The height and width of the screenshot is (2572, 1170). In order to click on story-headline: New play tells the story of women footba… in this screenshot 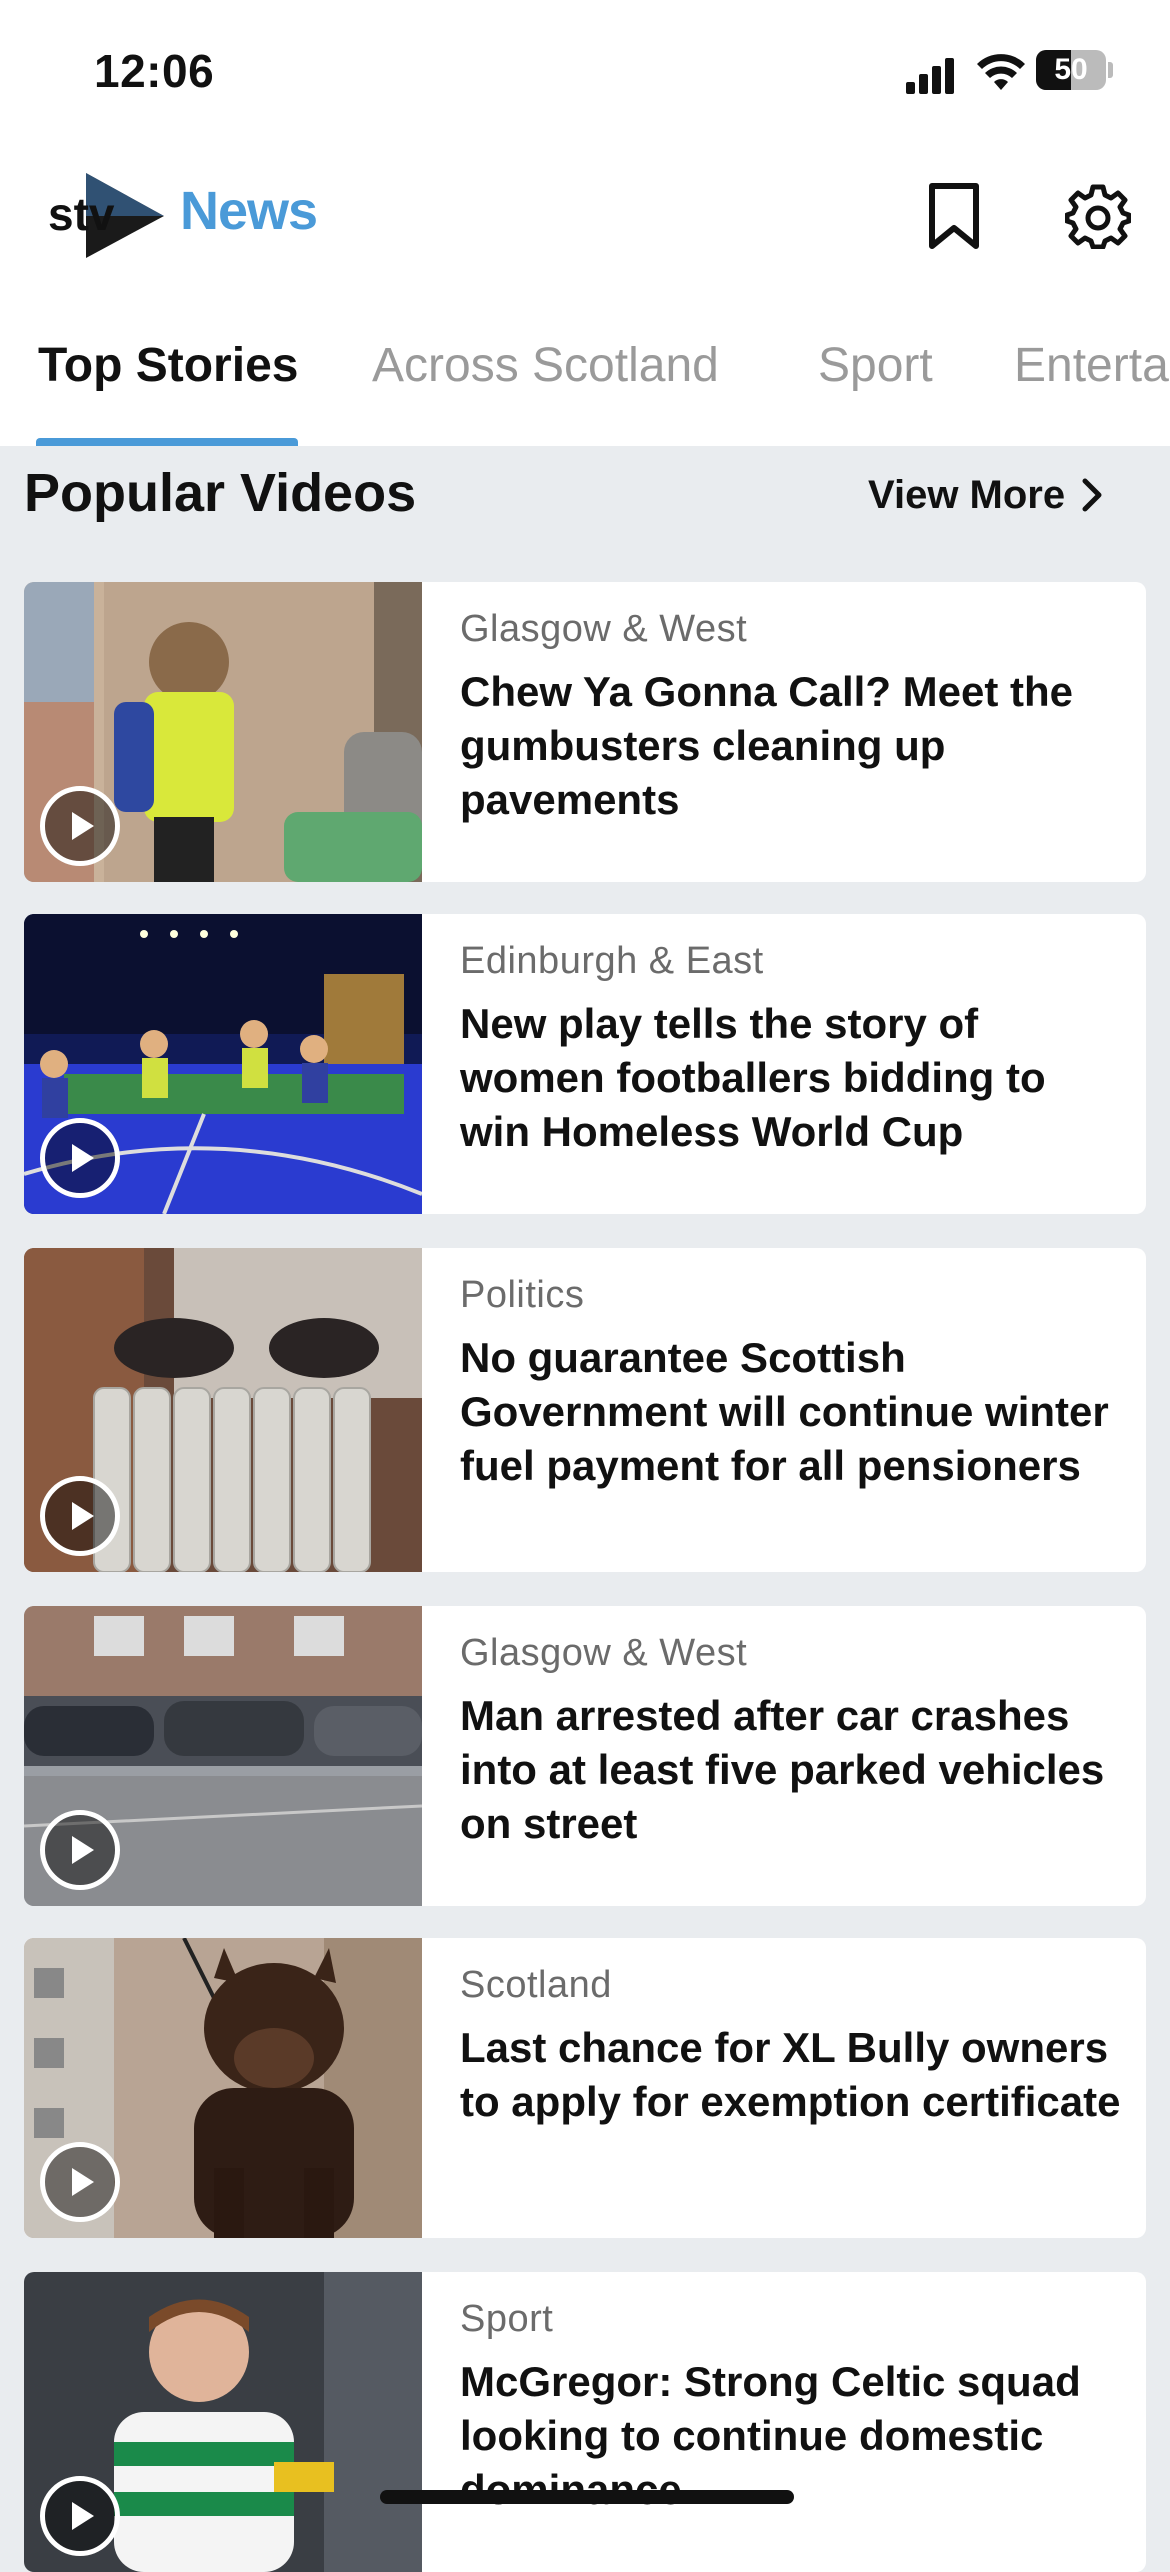, I will do `click(791, 1078)`.